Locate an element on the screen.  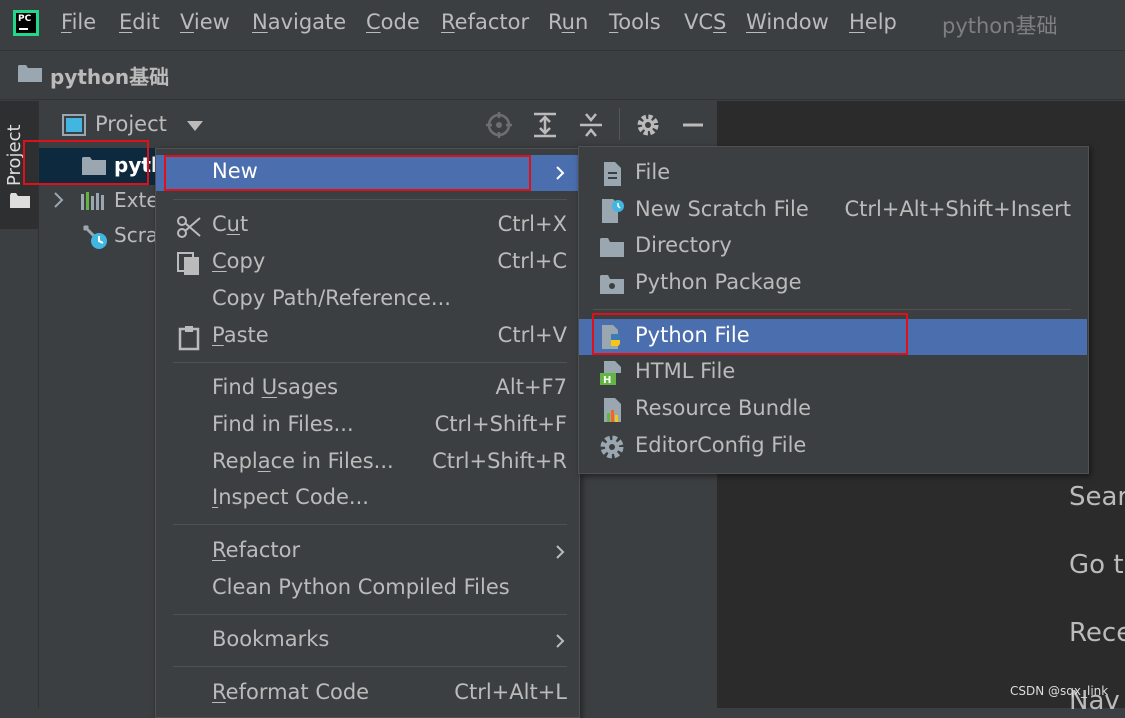
shortcut-label: Ctrl+Shift+R is located at coordinates (499, 461).